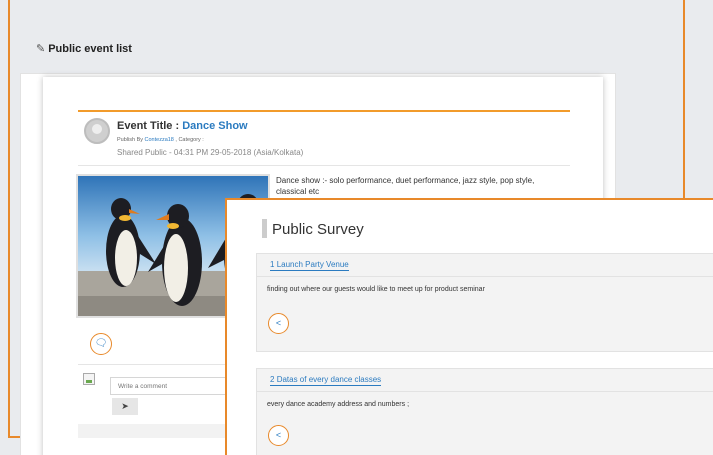 The width and height of the screenshot is (713, 455). I want to click on comment-input, so click(175, 386).